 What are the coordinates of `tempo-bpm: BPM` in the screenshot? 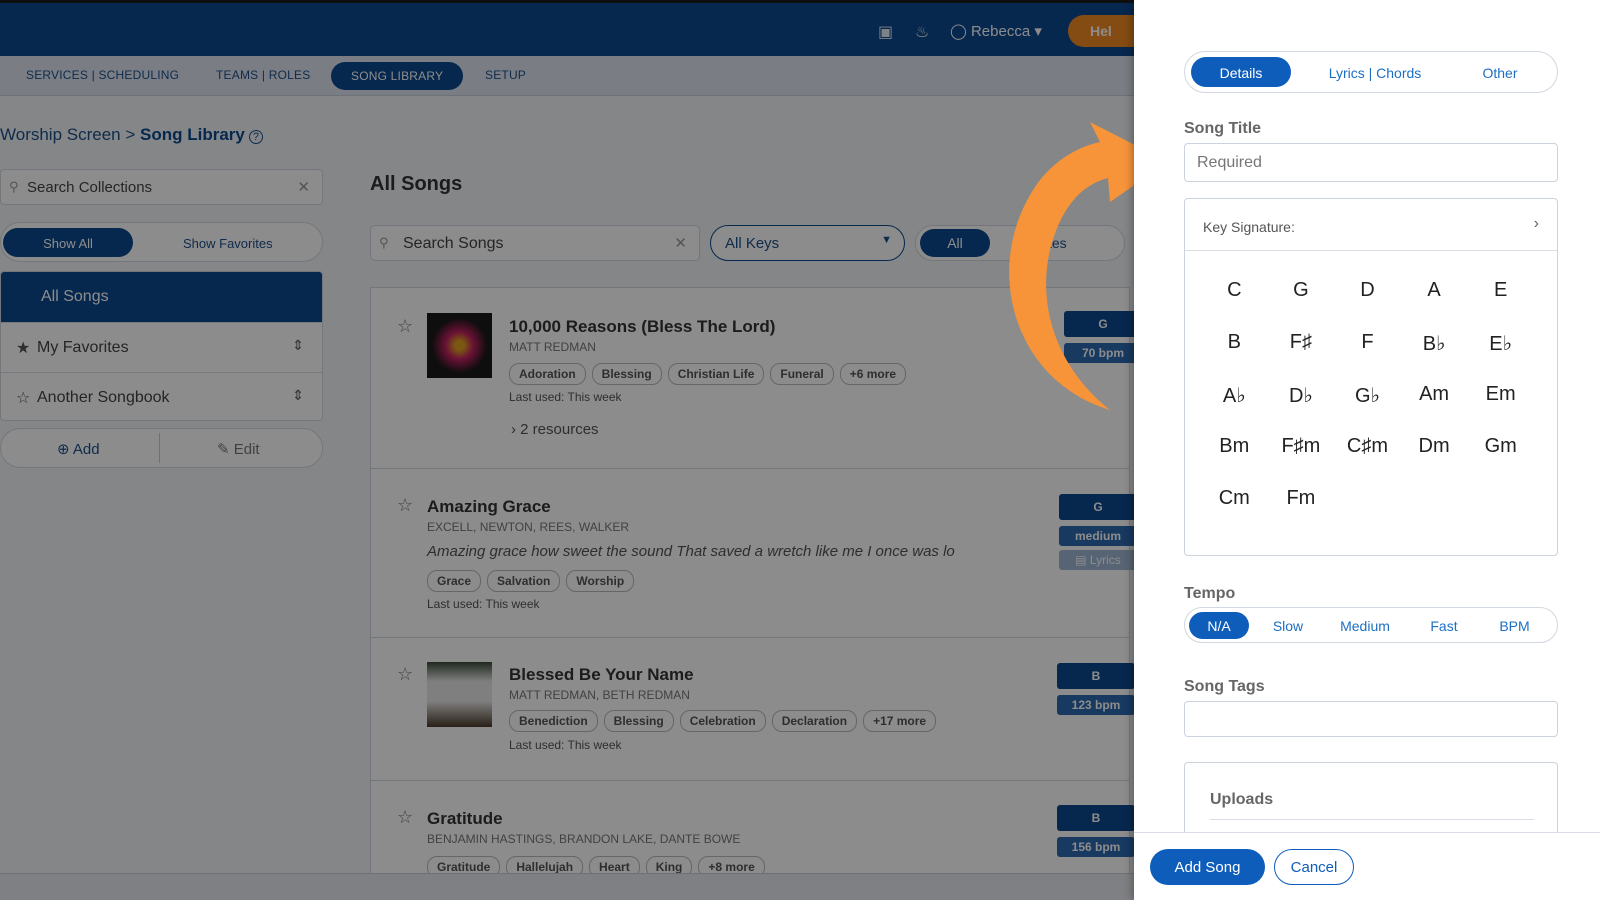 It's located at (1514, 625).